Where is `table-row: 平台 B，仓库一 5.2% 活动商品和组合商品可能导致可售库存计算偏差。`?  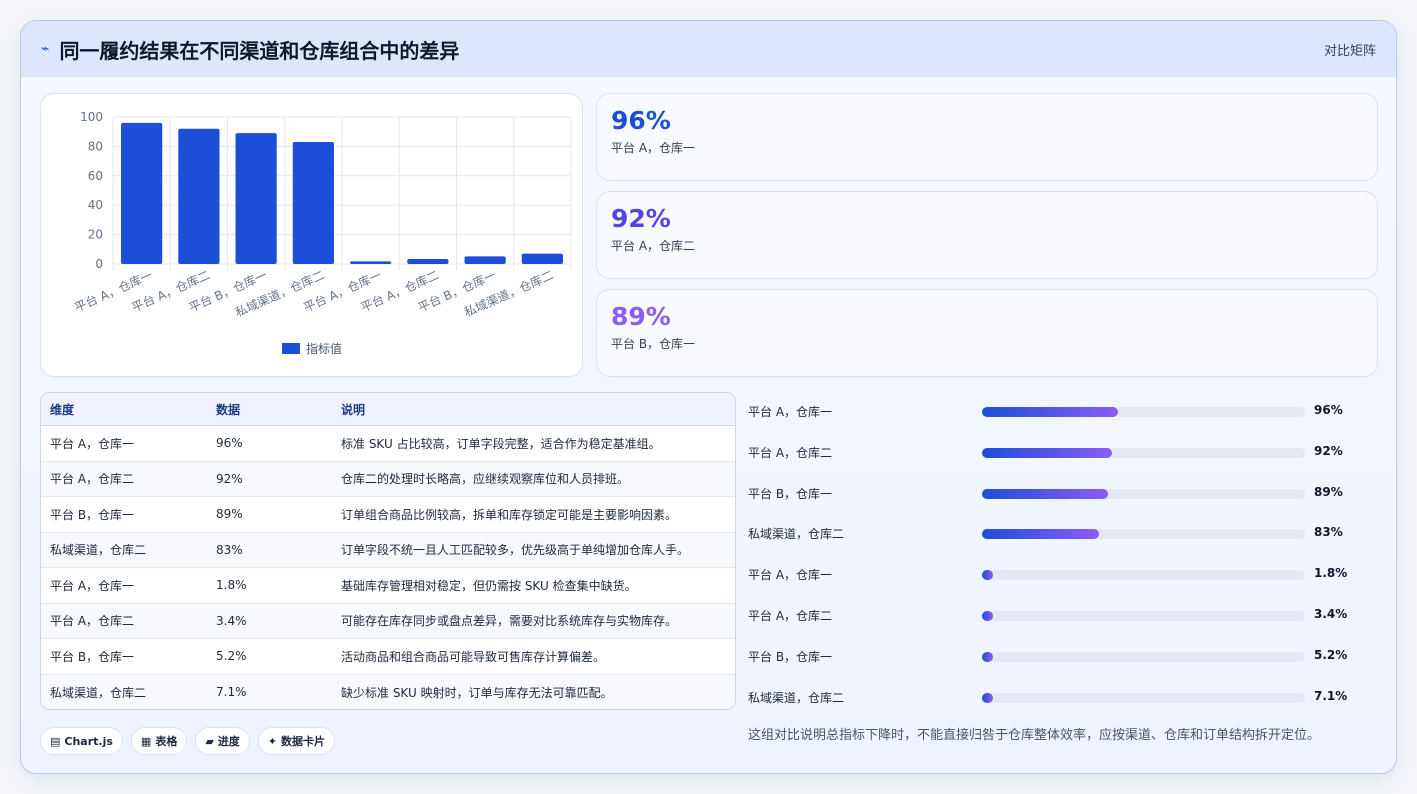 table-row: 平台 B，仓库一 5.2% 活动商品和组合商品可能导致可售库存计算偏差。 is located at coordinates (388, 657).